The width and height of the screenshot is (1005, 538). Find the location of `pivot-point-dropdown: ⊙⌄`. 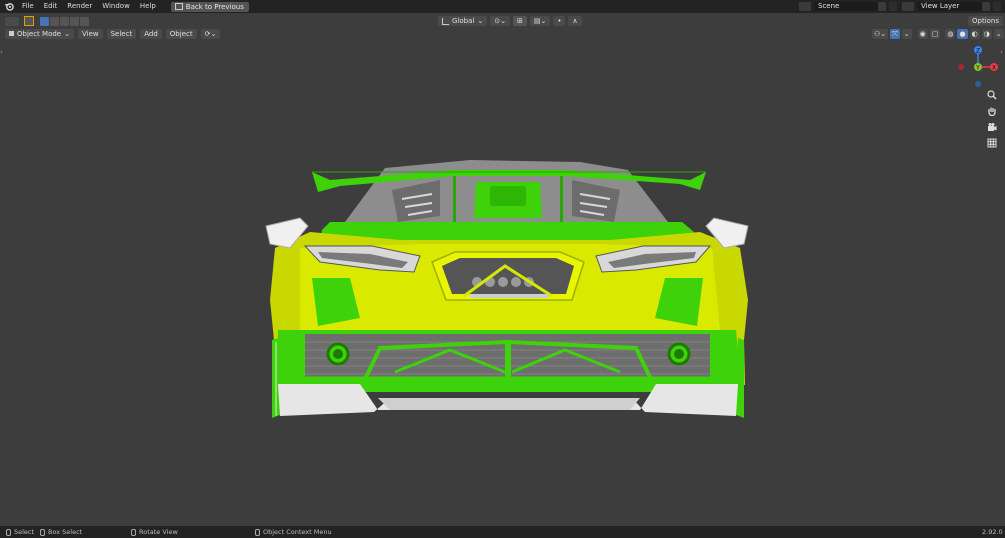

pivot-point-dropdown: ⊙⌄ is located at coordinates (500, 21).